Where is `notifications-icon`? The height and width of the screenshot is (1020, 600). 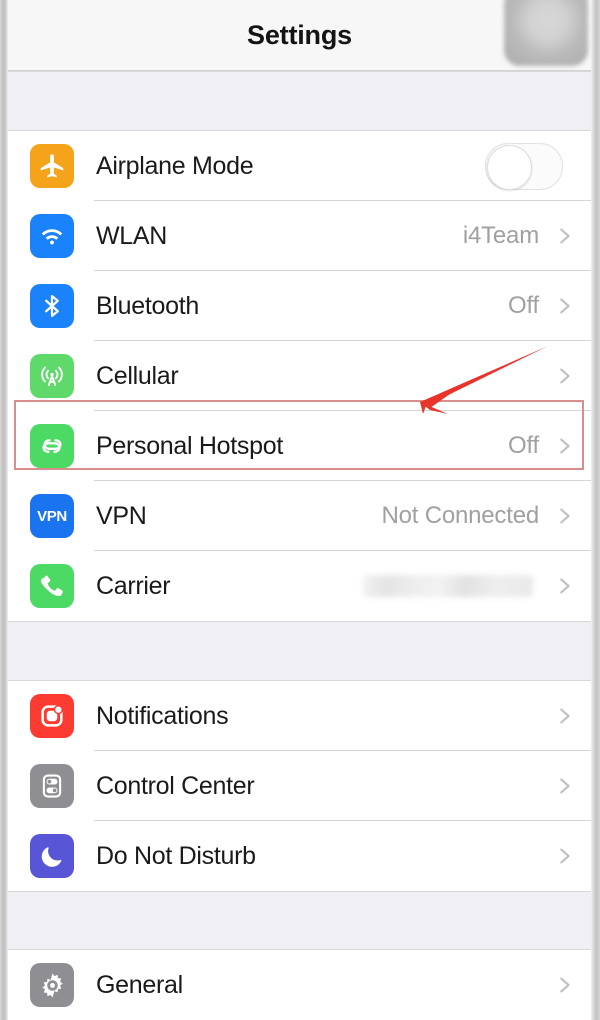
notifications-icon is located at coordinates (52, 716).